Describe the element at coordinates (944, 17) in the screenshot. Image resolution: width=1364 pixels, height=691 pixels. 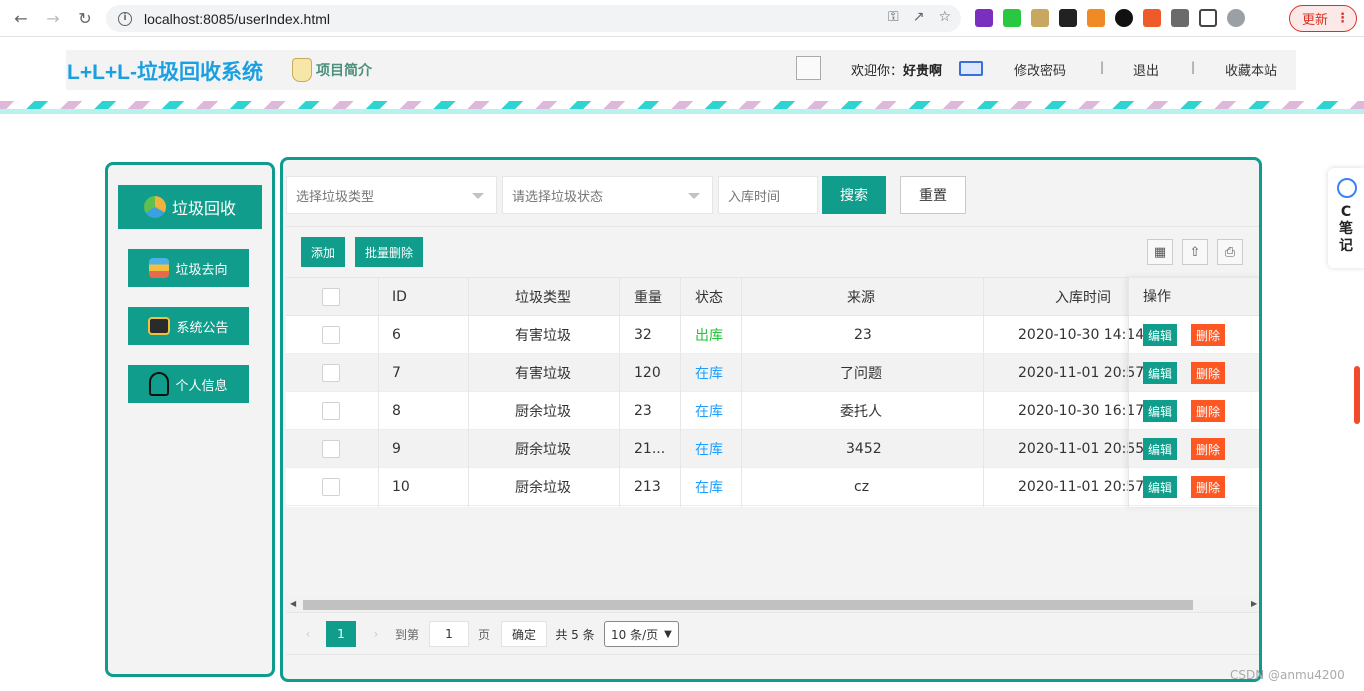
I see `star-icon: ☆` at that location.